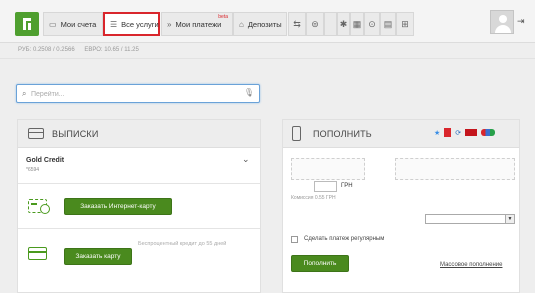 The width and height of the screenshot is (535, 293). I want to click on card-number: *6594, so click(33, 170).